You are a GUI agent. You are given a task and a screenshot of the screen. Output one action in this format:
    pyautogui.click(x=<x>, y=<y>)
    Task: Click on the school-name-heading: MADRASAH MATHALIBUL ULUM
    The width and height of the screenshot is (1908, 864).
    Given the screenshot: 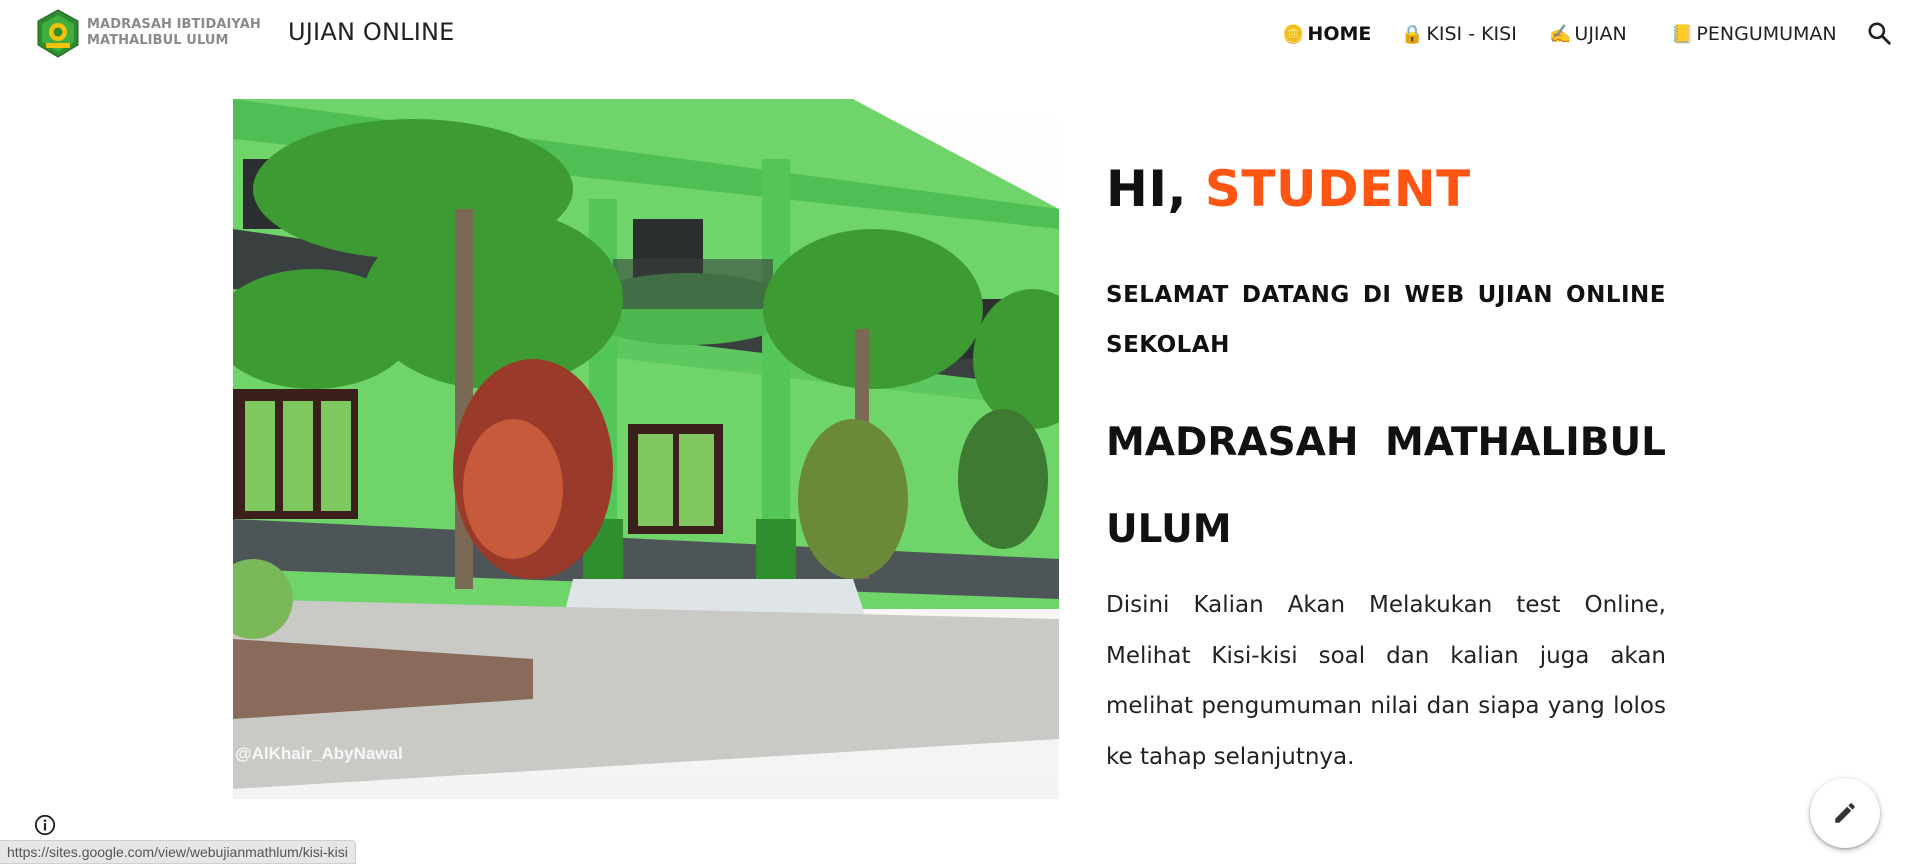 What is the action you would take?
    pyautogui.click(x=1386, y=486)
    